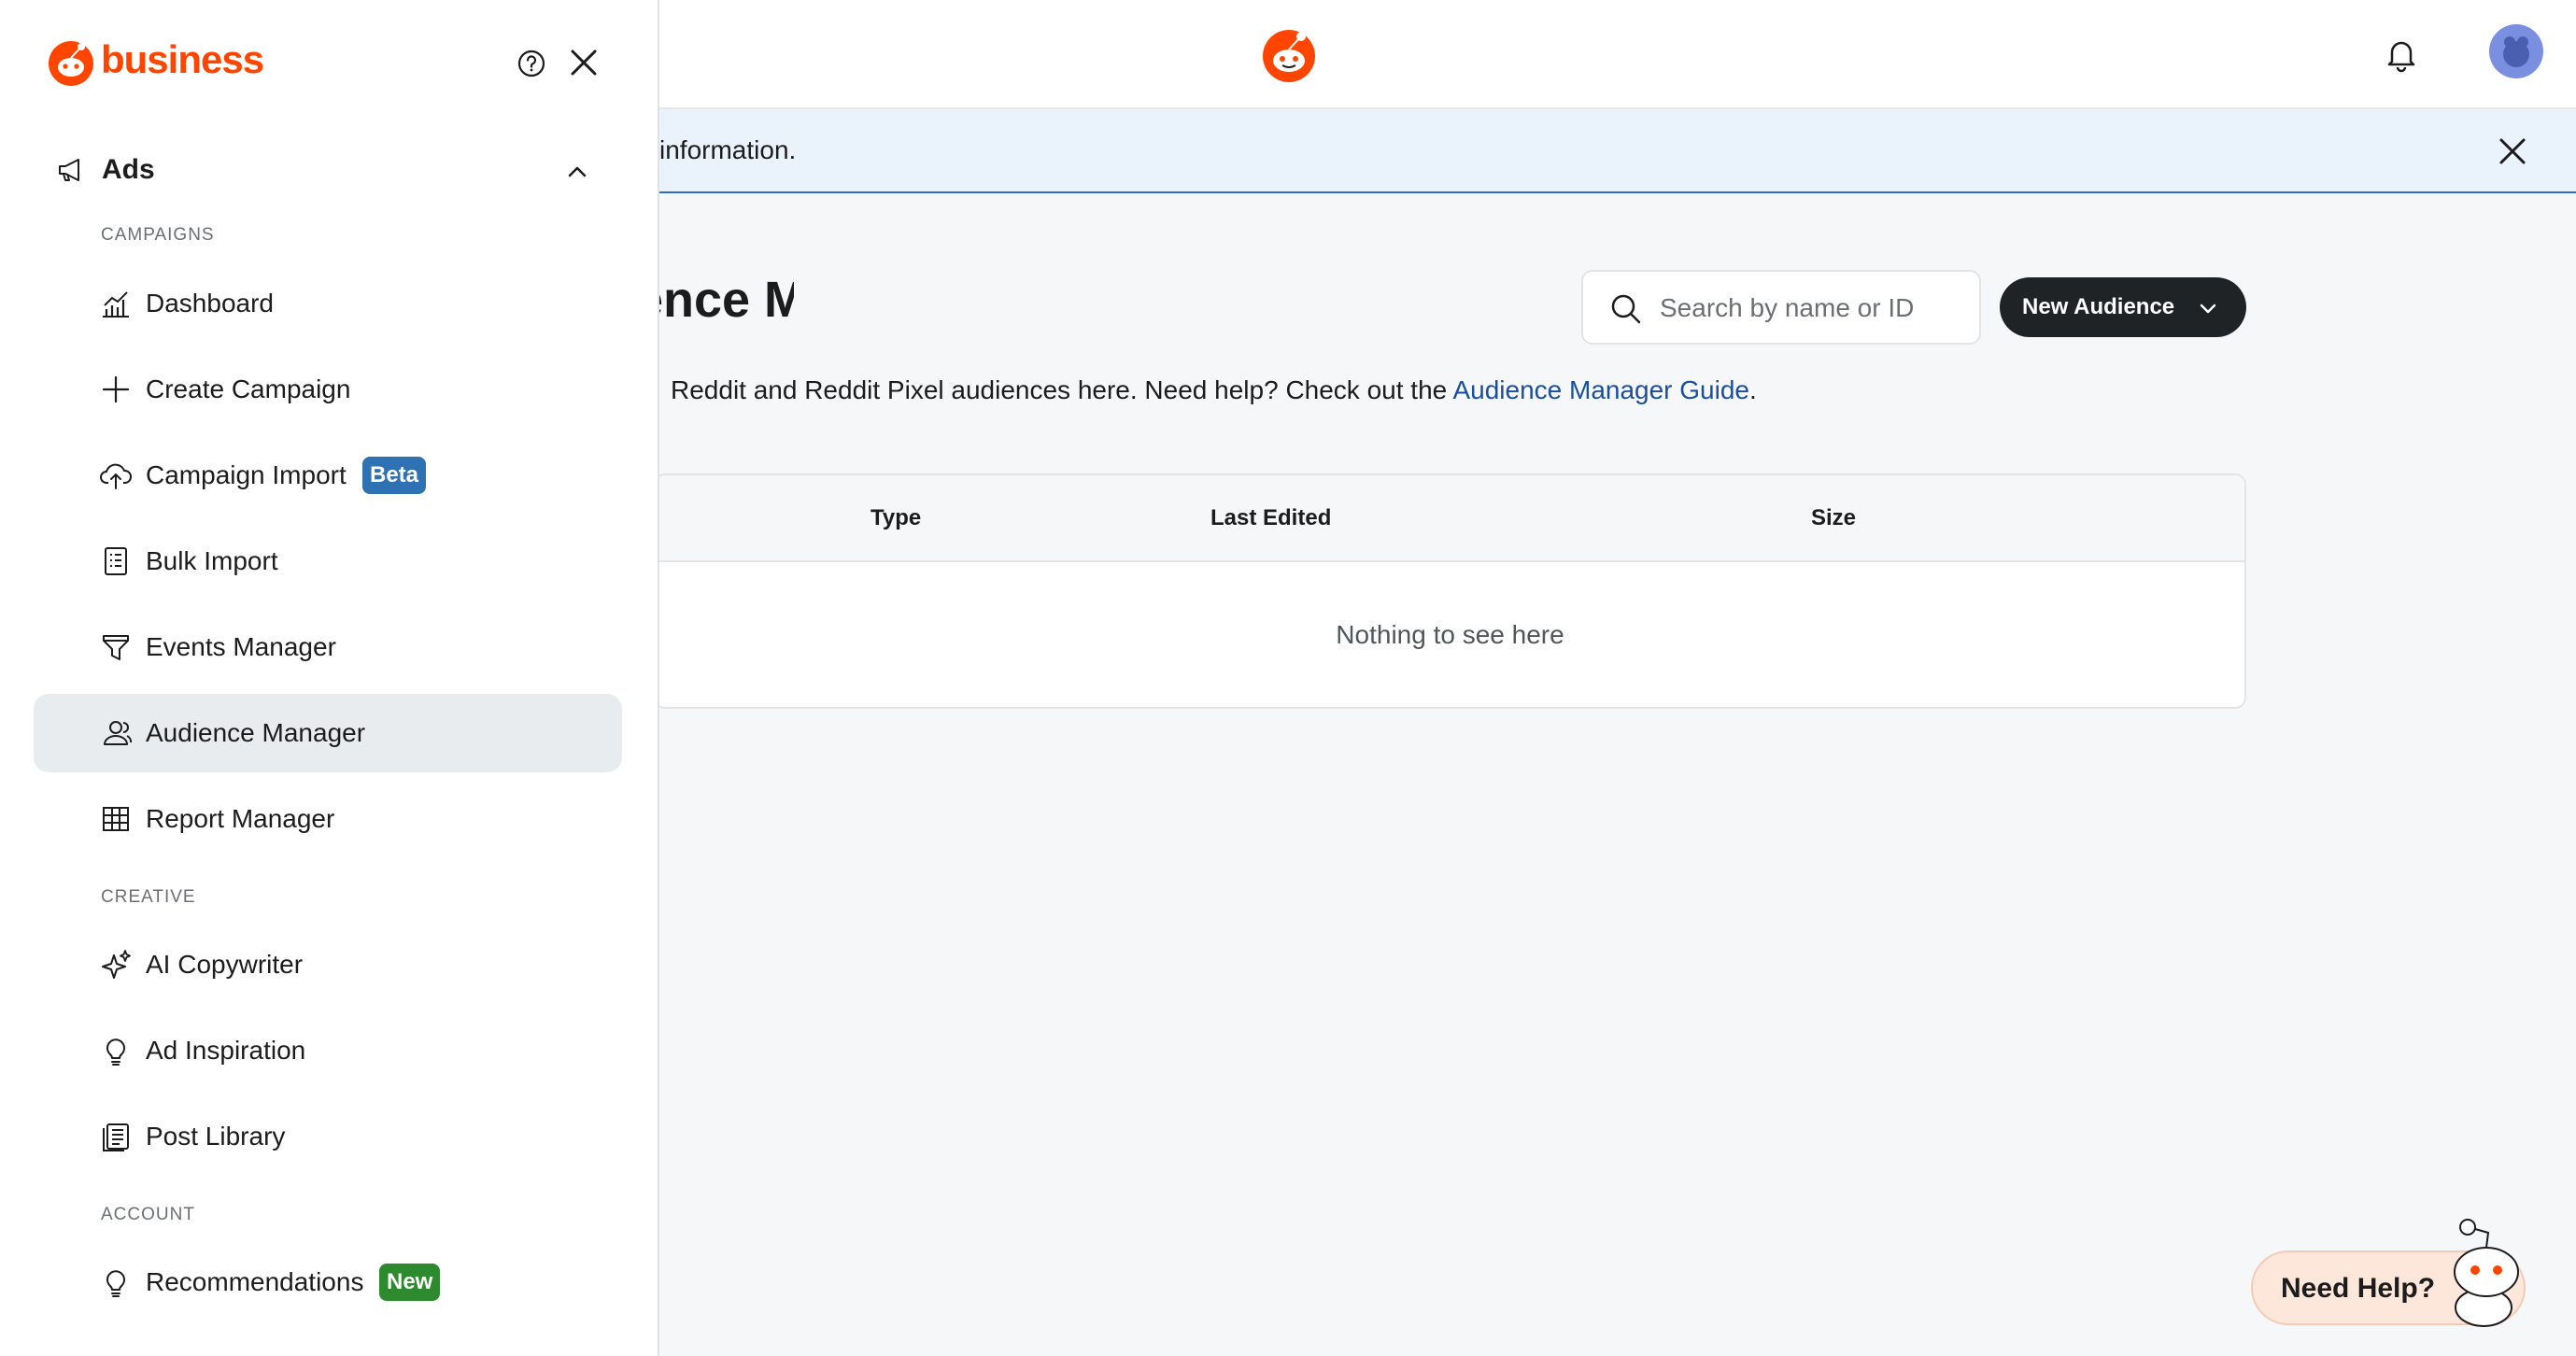 The image size is (2576, 1356). What do you see at coordinates (149, 897) in the screenshot?
I see `section-label-creative: CREATIVE` at bounding box center [149, 897].